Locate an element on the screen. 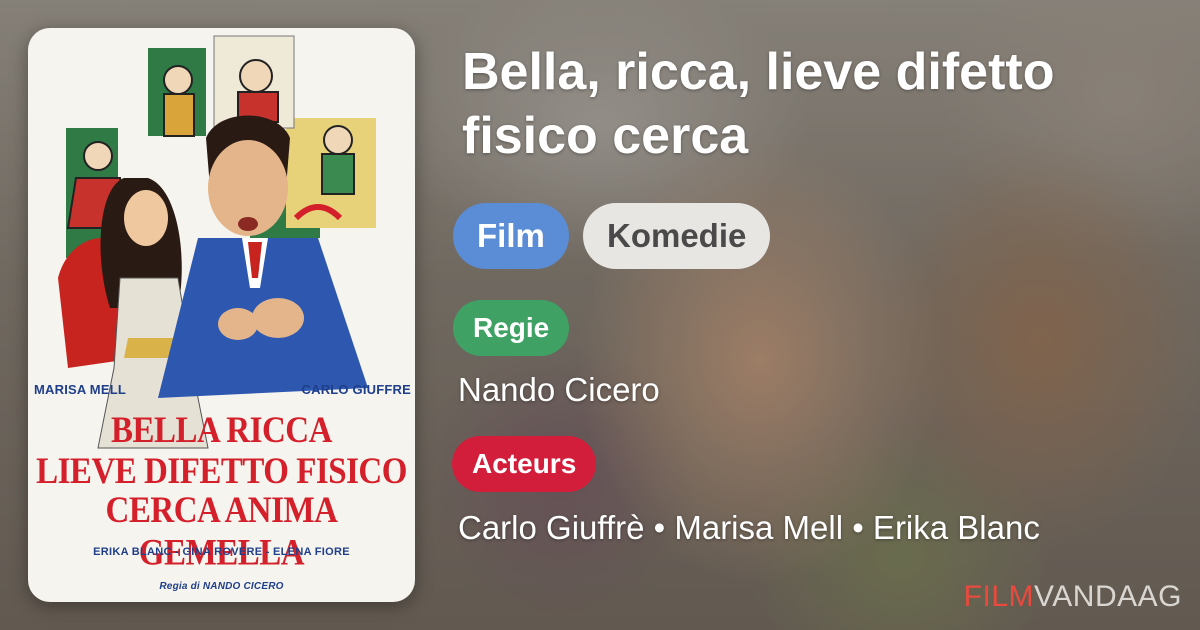 Image resolution: width=1200 pixels, height=630 pixels. filmvandaag-logo: FILMVANDAAG is located at coordinates (1073, 597).